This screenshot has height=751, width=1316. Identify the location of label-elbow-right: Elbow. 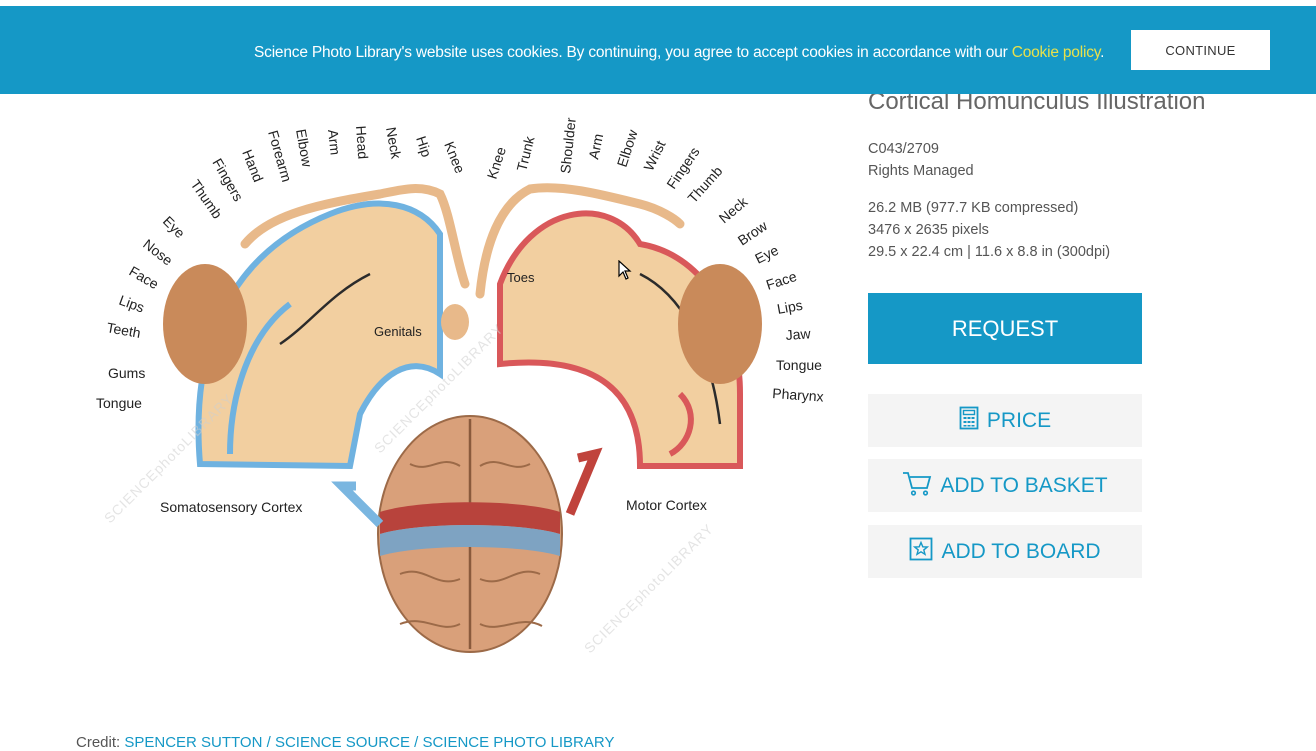
(627, 148).